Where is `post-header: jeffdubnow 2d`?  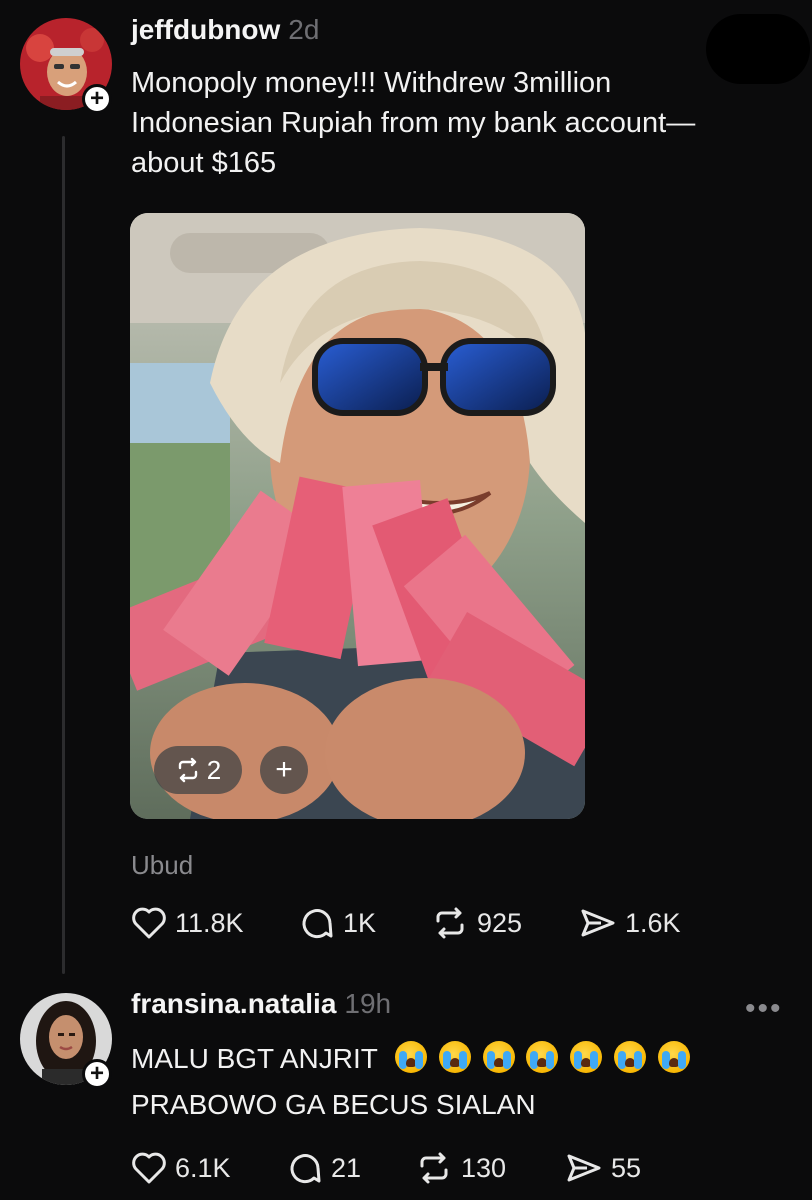 post-header: jeffdubnow 2d is located at coordinates (225, 30).